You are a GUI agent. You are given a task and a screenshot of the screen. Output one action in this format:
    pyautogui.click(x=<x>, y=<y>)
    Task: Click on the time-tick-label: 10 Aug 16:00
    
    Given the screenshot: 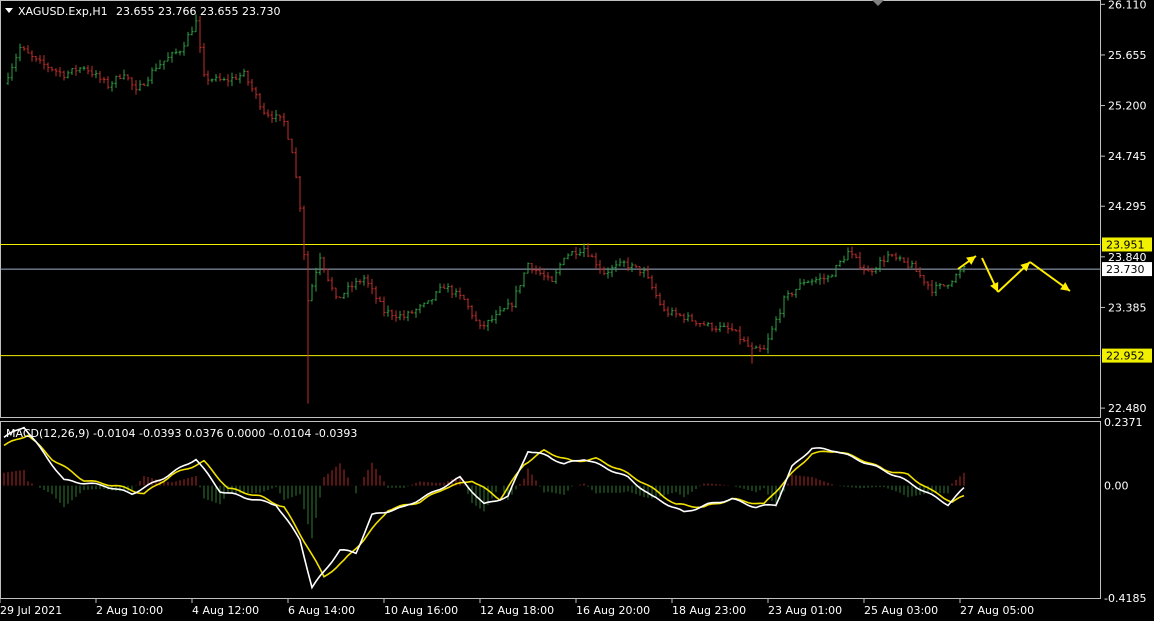 What is the action you would take?
    pyautogui.click(x=421, y=610)
    